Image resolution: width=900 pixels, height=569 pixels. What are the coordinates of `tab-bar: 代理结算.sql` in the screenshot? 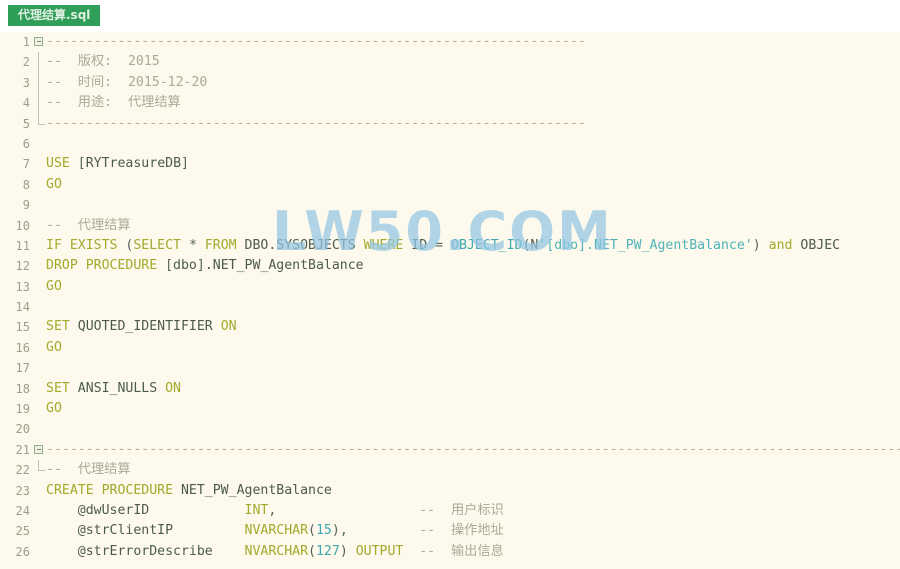 It's located at (450, 16).